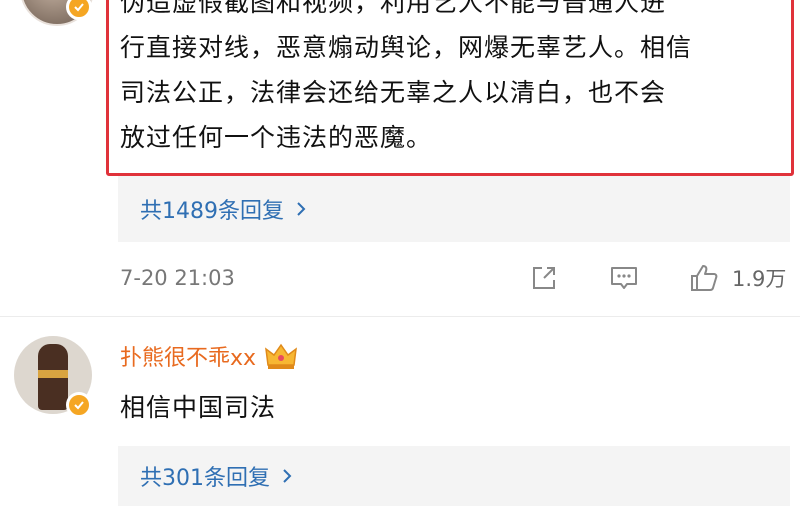 The image size is (800, 506). Describe the element at coordinates (393, 8) in the screenshot. I see `comment-line: 伪造虚假截图和视频，利用艺人不能与普通人进` at that location.